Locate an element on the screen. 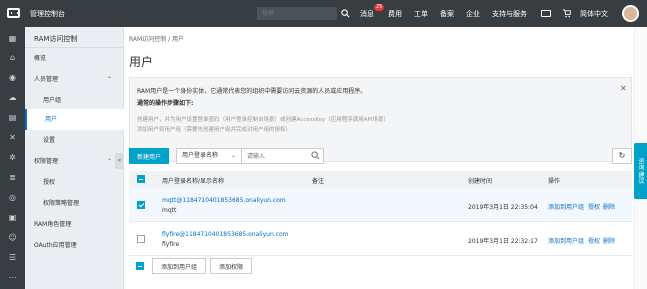 The image size is (647, 289). tickets-link: 工单 is located at coordinates (421, 14).